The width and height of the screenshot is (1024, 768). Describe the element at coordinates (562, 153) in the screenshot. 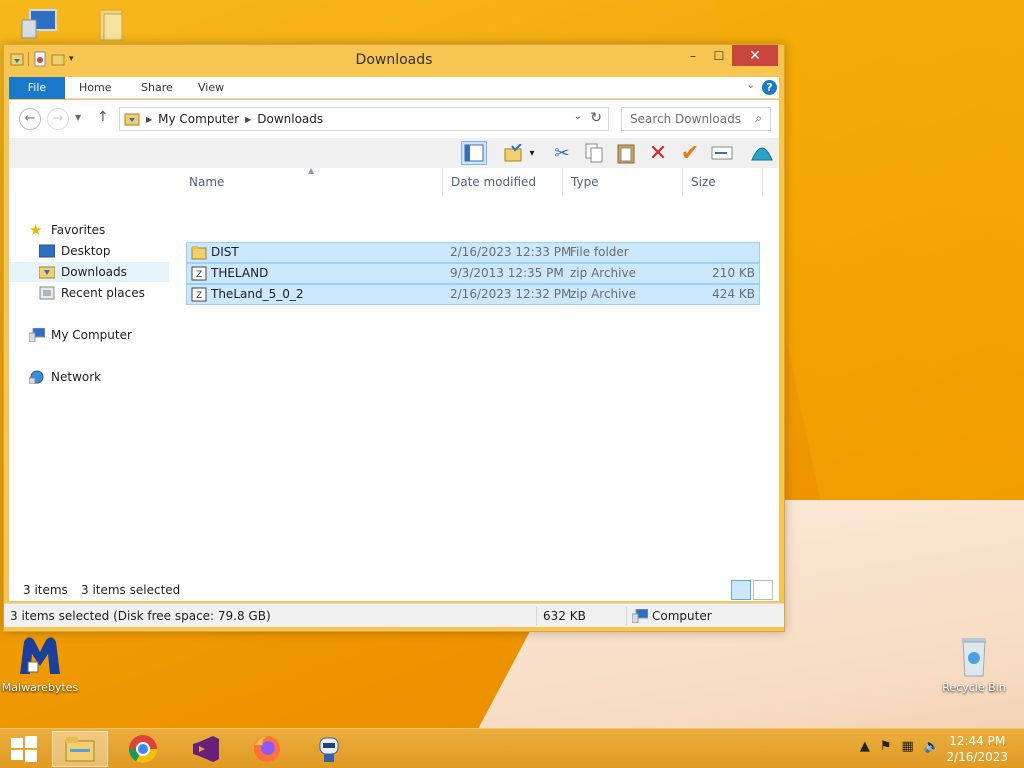

I see `cut-icon: ✂` at that location.